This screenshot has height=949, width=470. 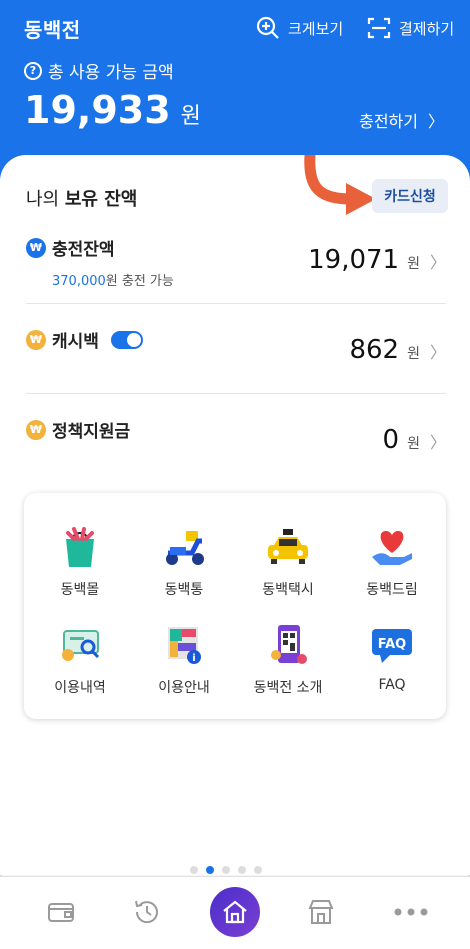 I want to click on taxi-icon, so click(x=288, y=547).